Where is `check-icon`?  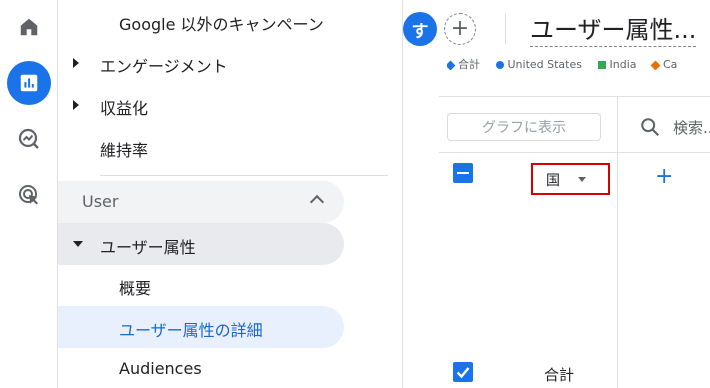
check-icon is located at coordinates (463, 373).